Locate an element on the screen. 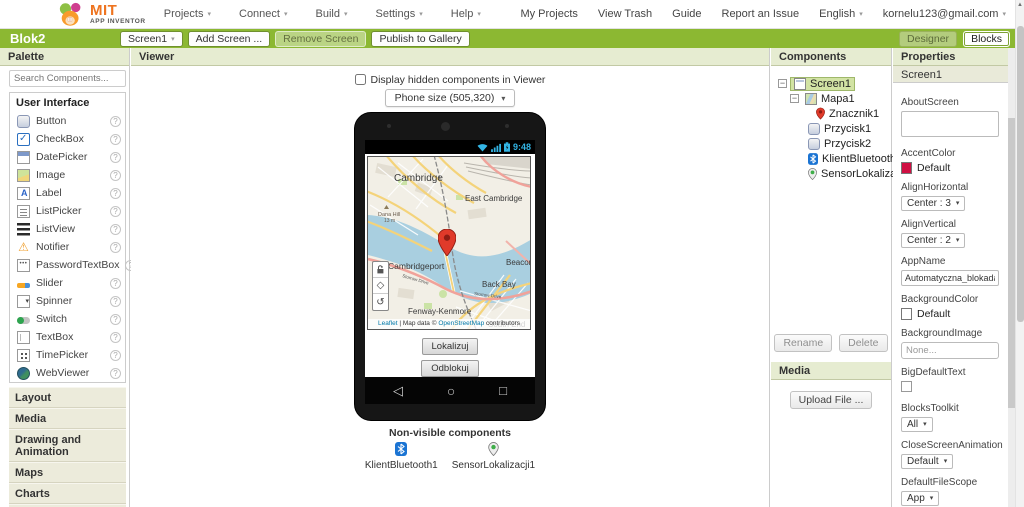  non-visible-components: Non-visible components KlientBluetooth1 is located at coordinates (450, 449).